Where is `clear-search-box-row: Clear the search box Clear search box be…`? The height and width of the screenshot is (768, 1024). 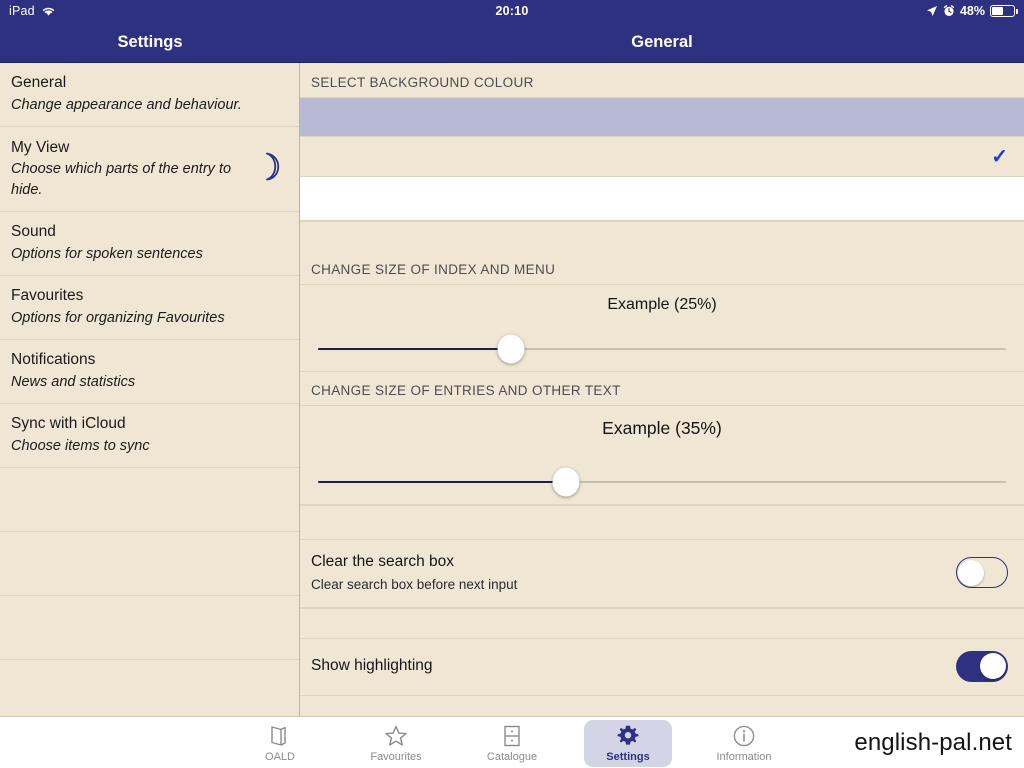
clear-search-box-row: Clear the search box Clear search box be… is located at coordinates (662, 573).